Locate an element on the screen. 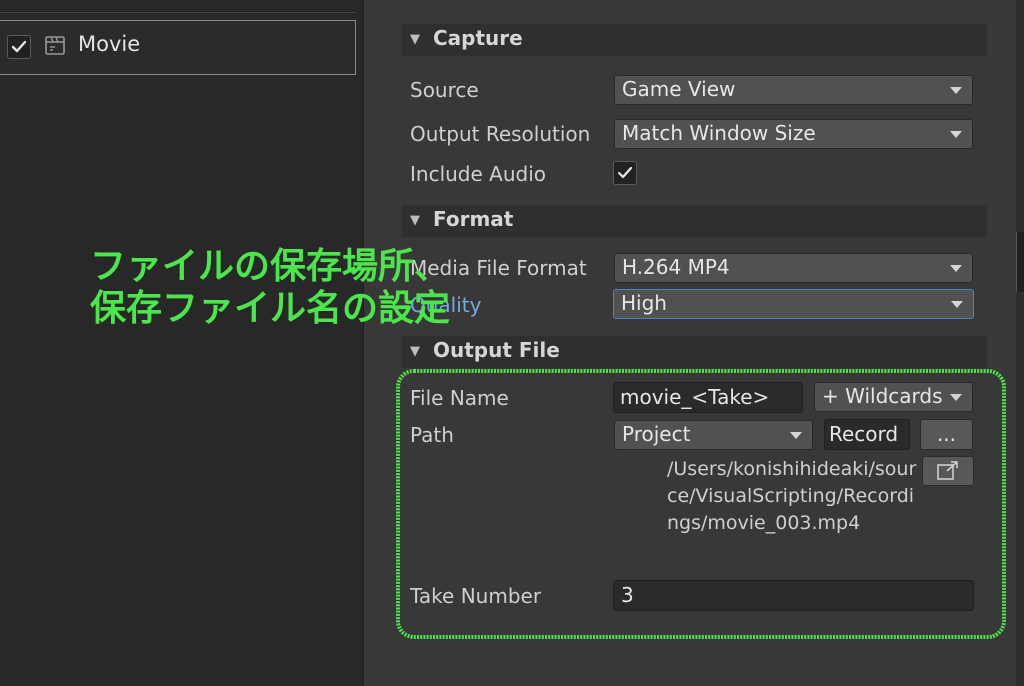  path-folder-value: Record is located at coordinates (864, 434).